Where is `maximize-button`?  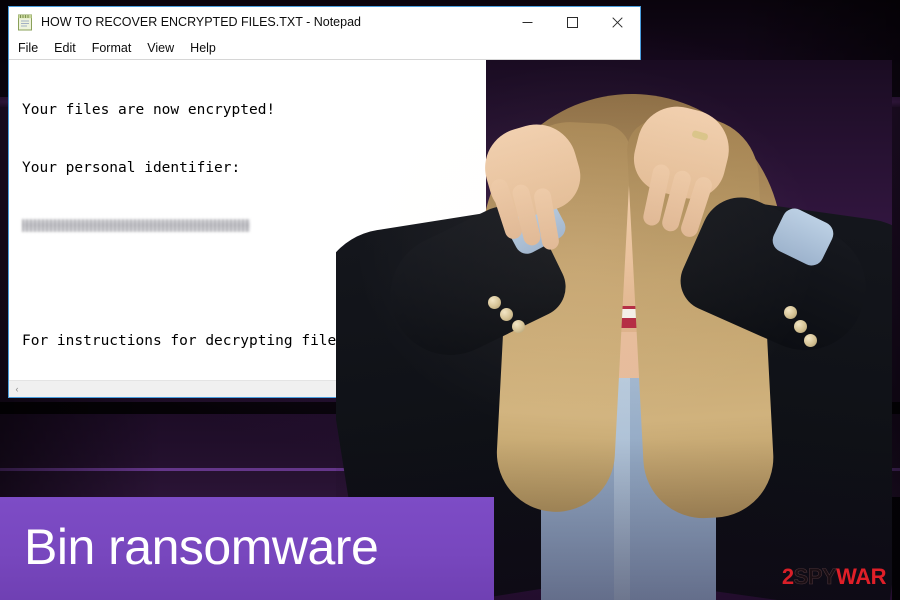
maximize-button is located at coordinates (572, 22).